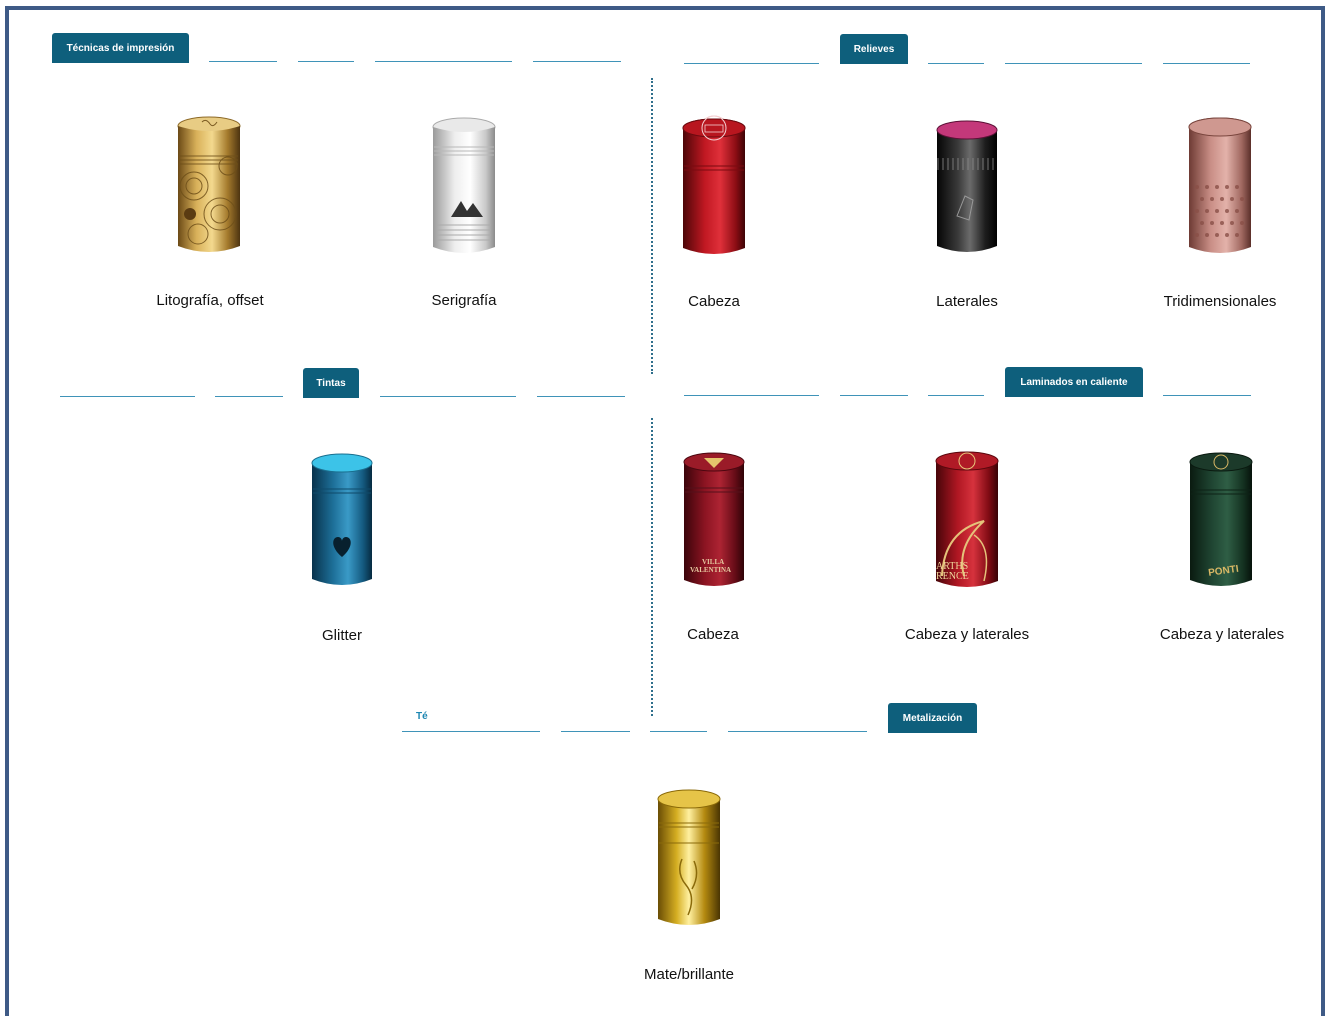 This screenshot has height=1016, width=1336. What do you see at coordinates (464, 187) in the screenshot?
I see `white-screenprint-capsule-icon` at bounding box center [464, 187].